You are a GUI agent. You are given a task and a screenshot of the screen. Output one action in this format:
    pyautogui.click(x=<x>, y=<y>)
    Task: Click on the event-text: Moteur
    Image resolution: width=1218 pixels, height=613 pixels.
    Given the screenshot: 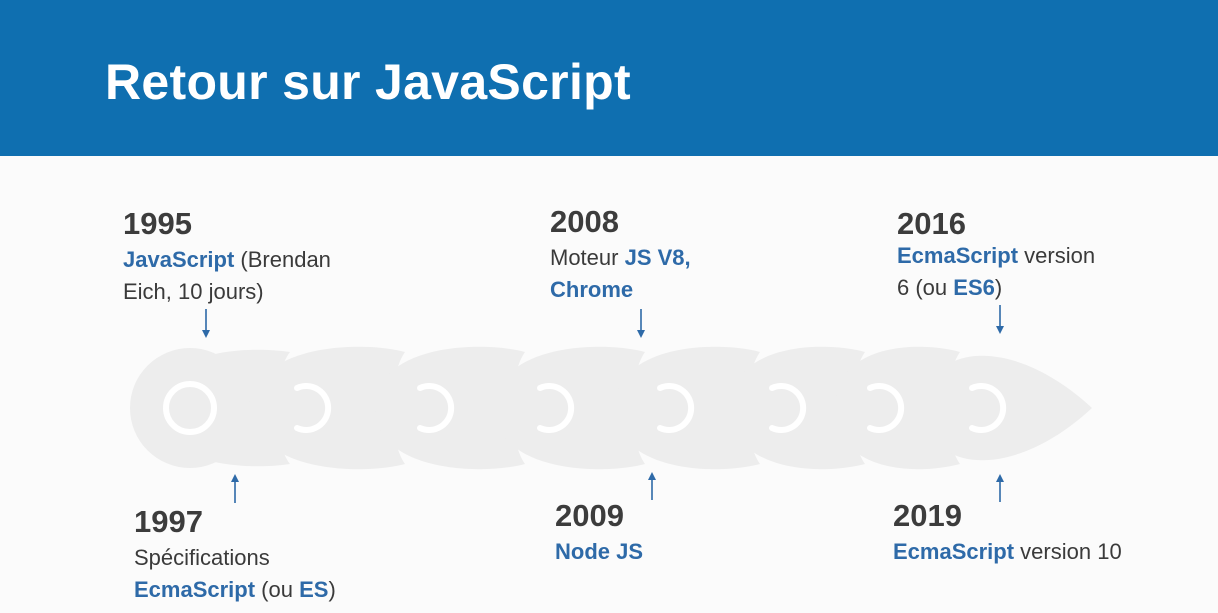 What is the action you would take?
    pyautogui.click(x=587, y=257)
    